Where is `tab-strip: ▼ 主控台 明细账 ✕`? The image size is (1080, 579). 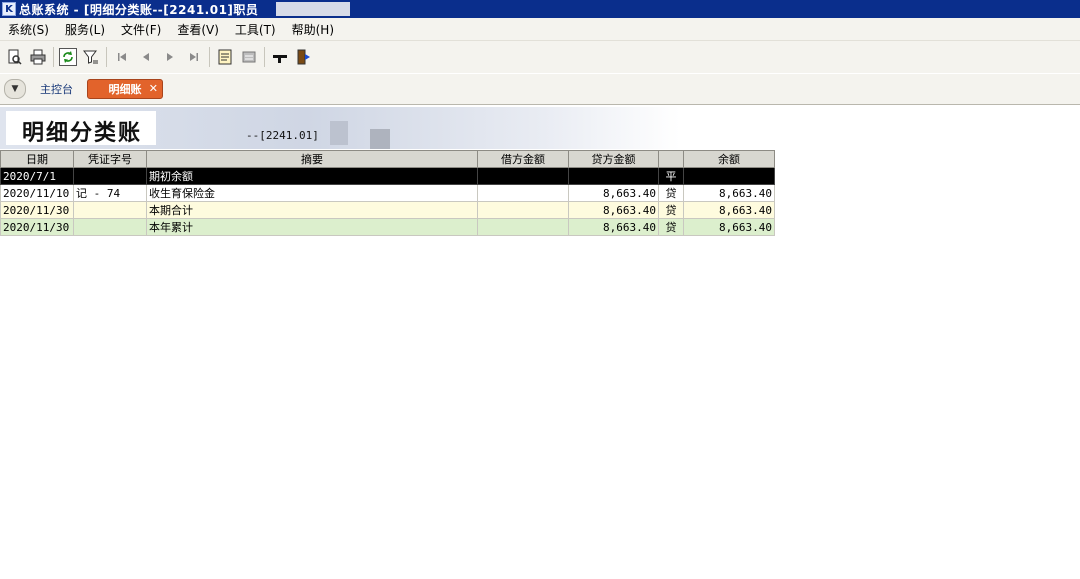
tab-strip: ▼ 主控台 明细账 ✕ is located at coordinates (540, 89).